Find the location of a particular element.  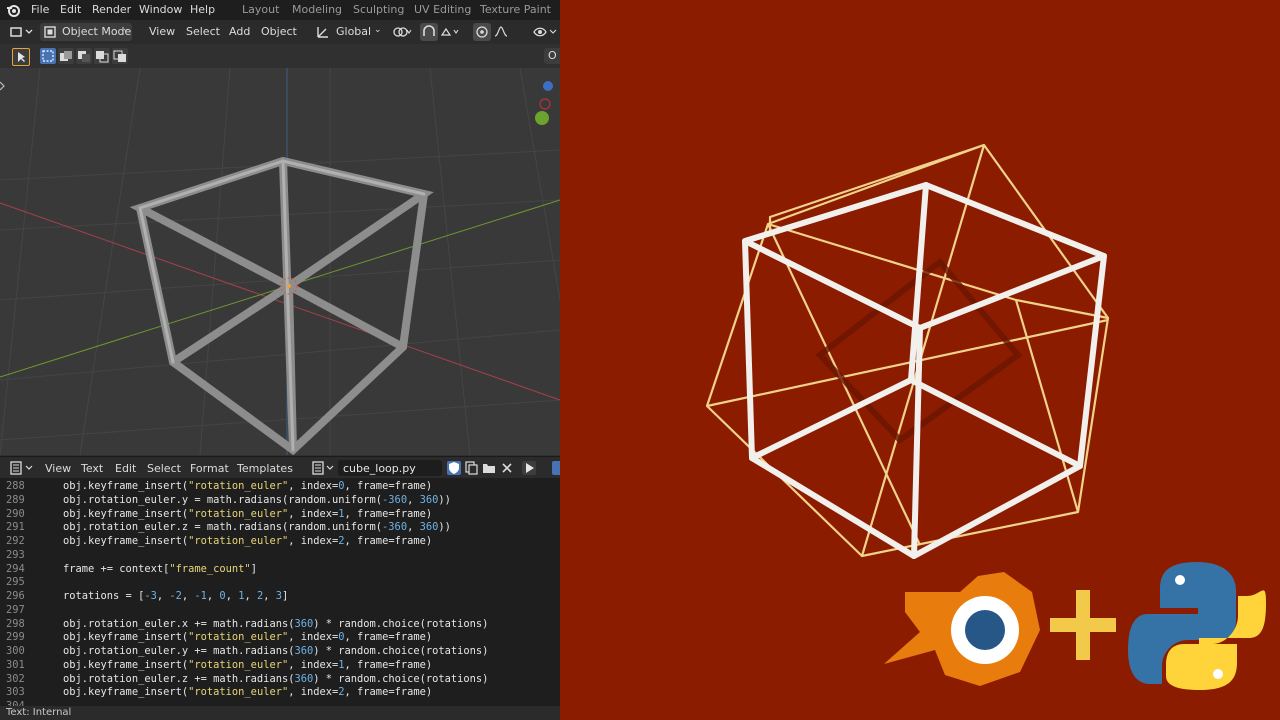

blender-logo-icon is located at coordinates (13, 10).